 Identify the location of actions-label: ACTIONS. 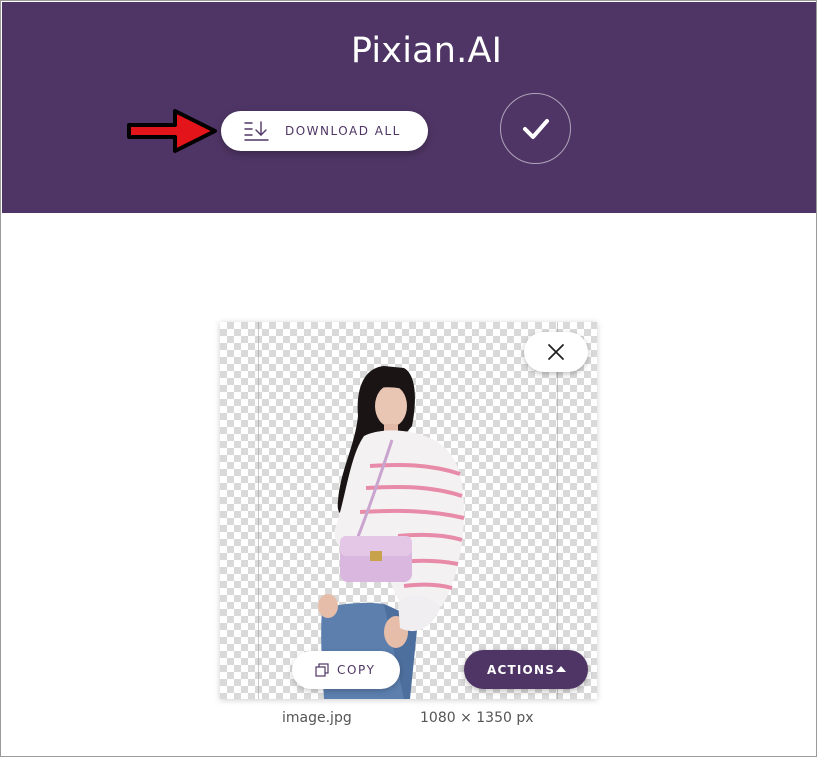
(521, 670).